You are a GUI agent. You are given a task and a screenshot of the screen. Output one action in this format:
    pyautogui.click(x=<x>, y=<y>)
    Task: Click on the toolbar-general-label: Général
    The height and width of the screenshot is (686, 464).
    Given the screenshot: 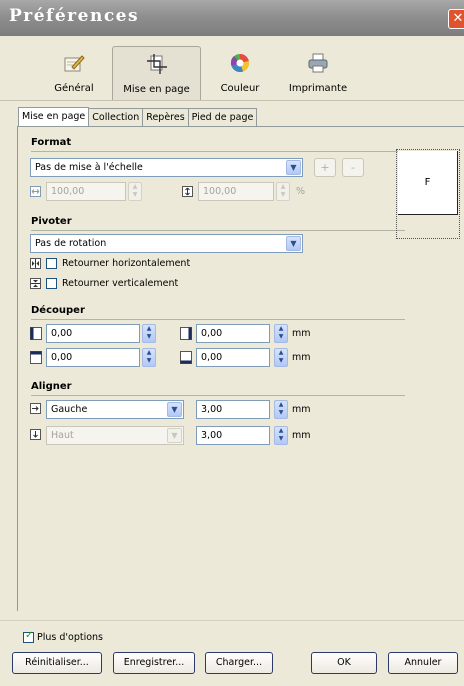 What is the action you would take?
    pyautogui.click(x=74, y=88)
    